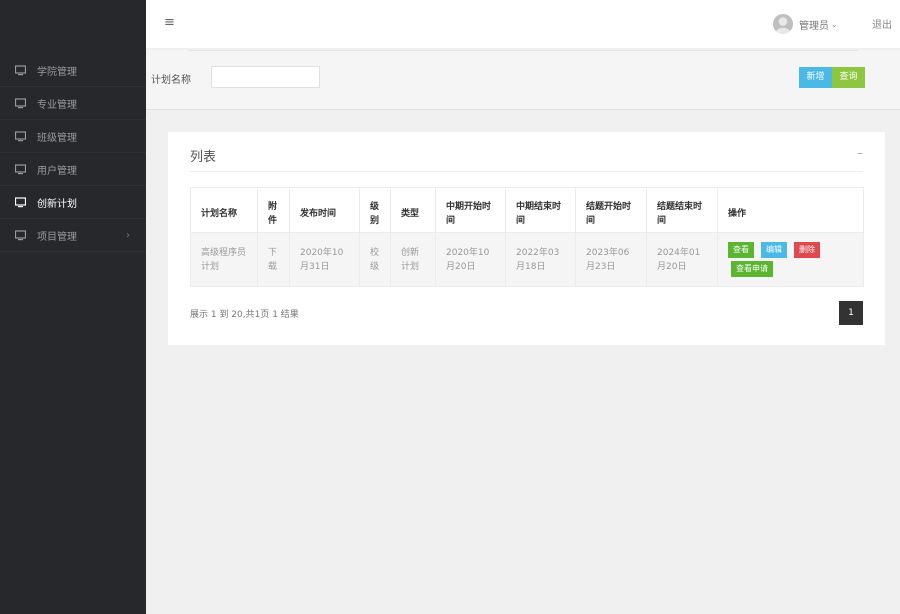 Image resolution: width=900 pixels, height=614 pixels. What do you see at coordinates (611, 259) in the screenshot?
I see `final-start-cell: 2023年06月23日` at bounding box center [611, 259].